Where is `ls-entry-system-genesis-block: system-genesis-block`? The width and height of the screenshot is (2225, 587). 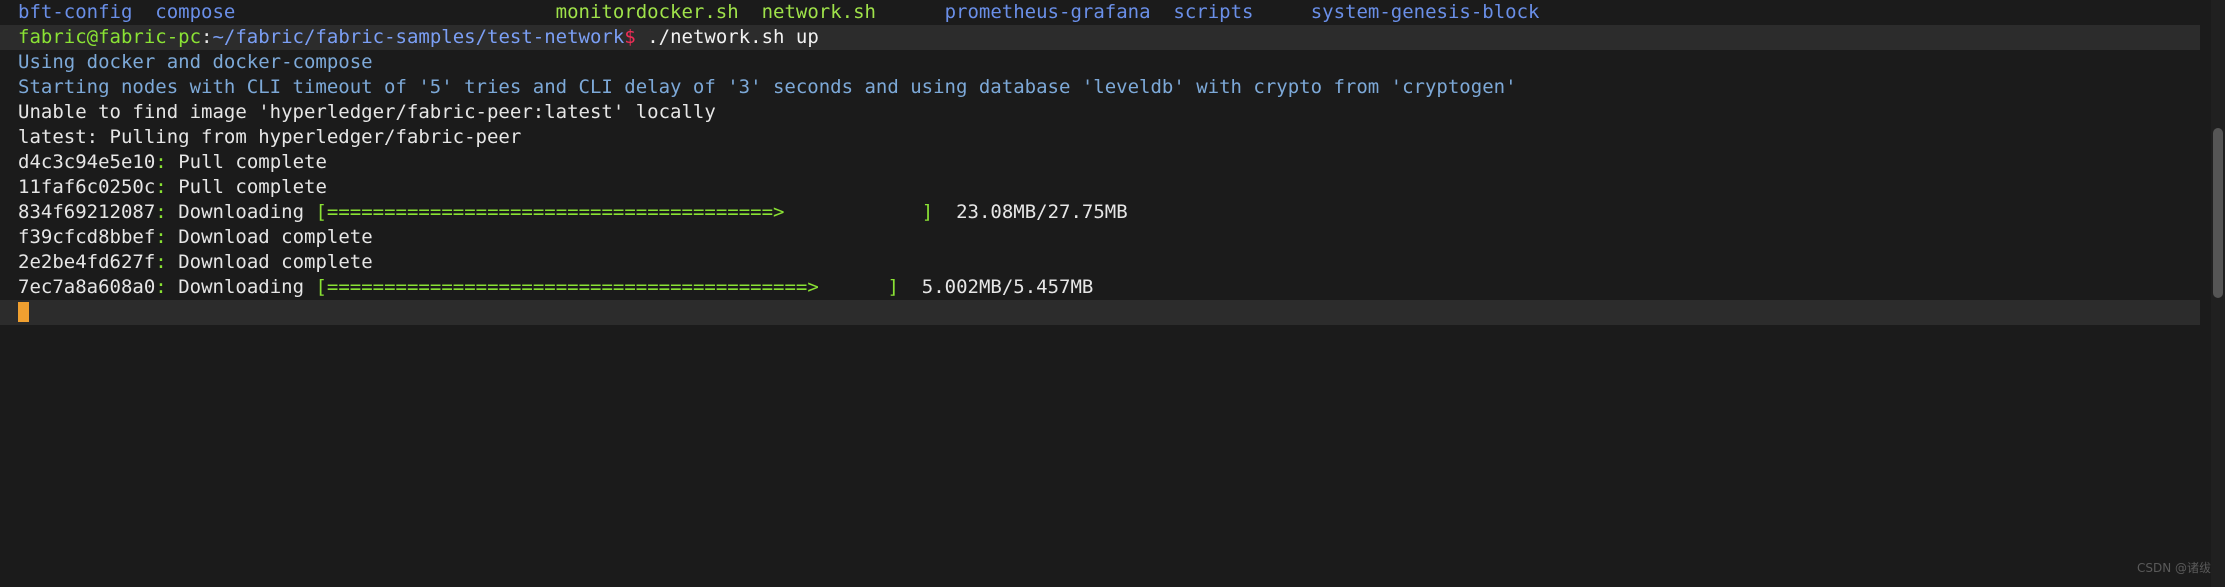
ls-entry-system-genesis-block: system-genesis-block is located at coordinates (1425, 12).